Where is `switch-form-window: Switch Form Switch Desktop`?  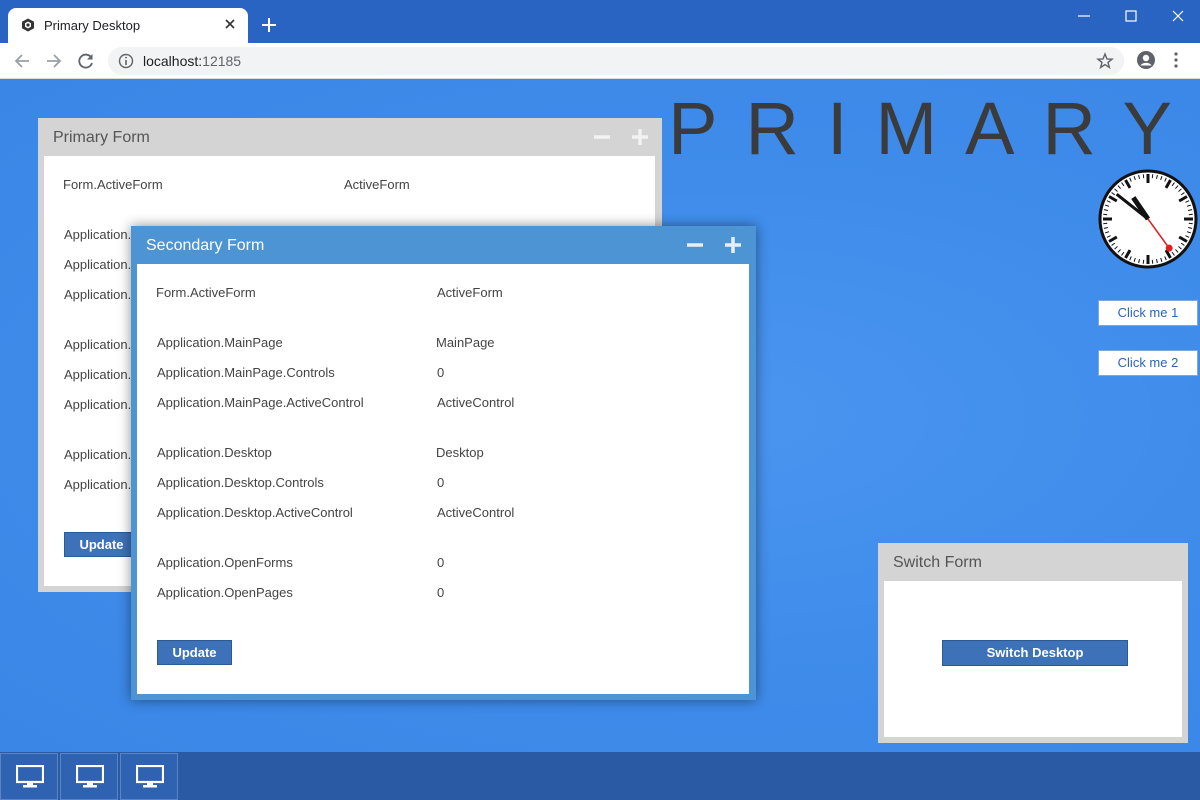
switch-form-window: Switch Form Switch Desktop is located at coordinates (1033, 643).